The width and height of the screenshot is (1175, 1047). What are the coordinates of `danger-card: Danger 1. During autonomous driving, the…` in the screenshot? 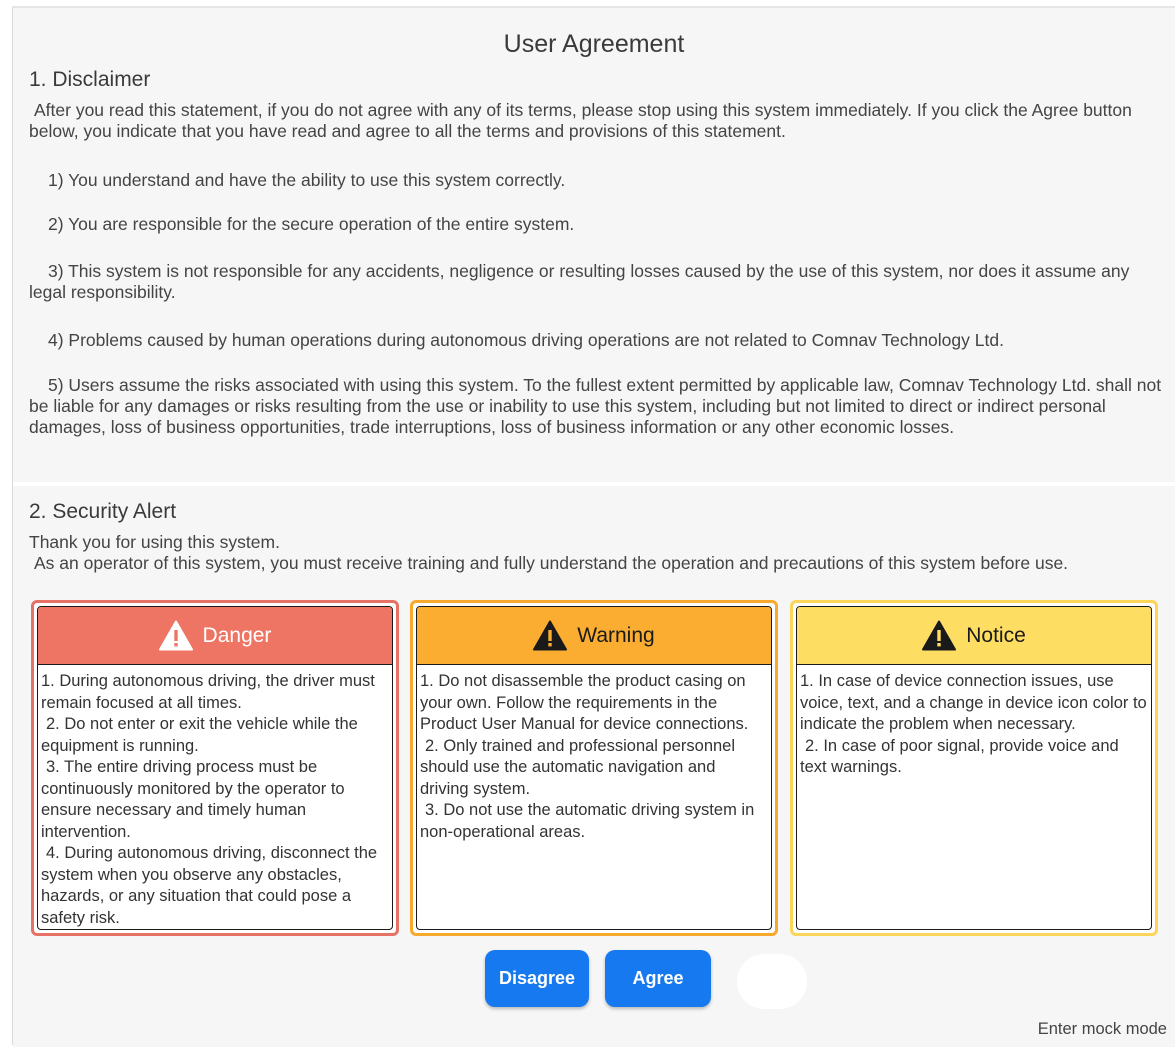 It's located at (215, 768).